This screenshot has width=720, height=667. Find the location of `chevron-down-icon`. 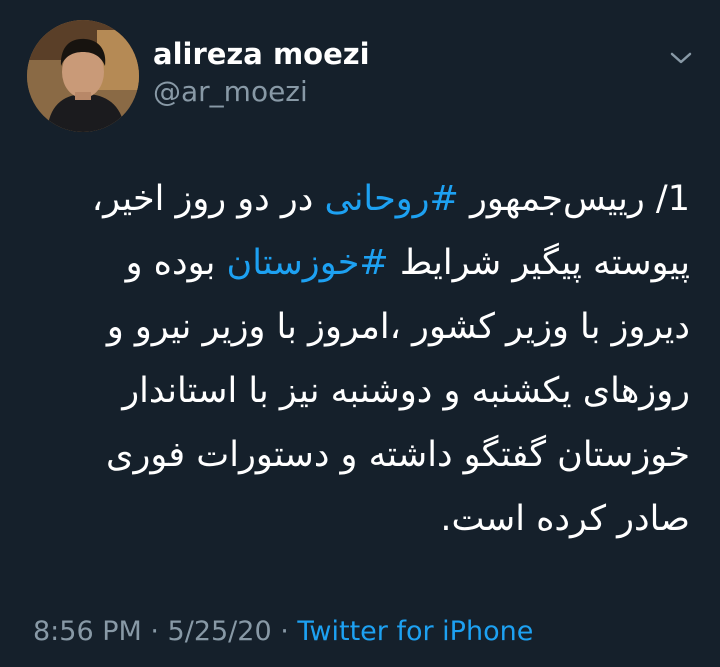

chevron-down-icon is located at coordinates (681, 58).